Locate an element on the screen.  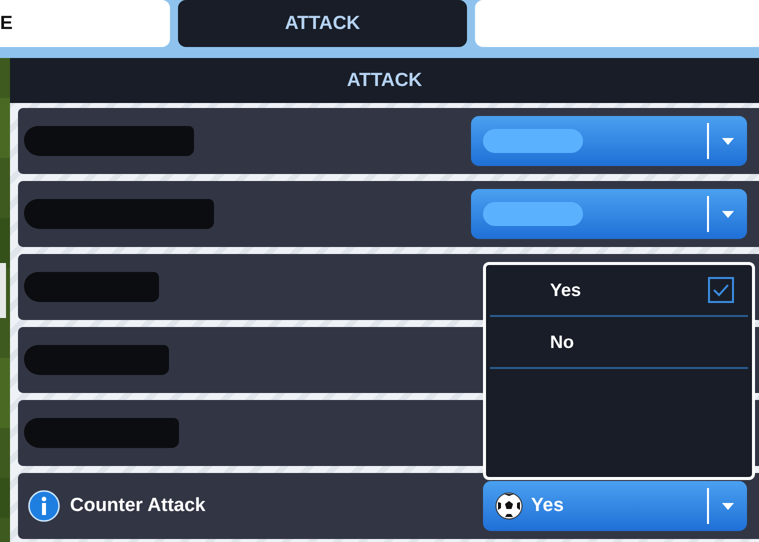
tab: E is located at coordinates (85, 23).